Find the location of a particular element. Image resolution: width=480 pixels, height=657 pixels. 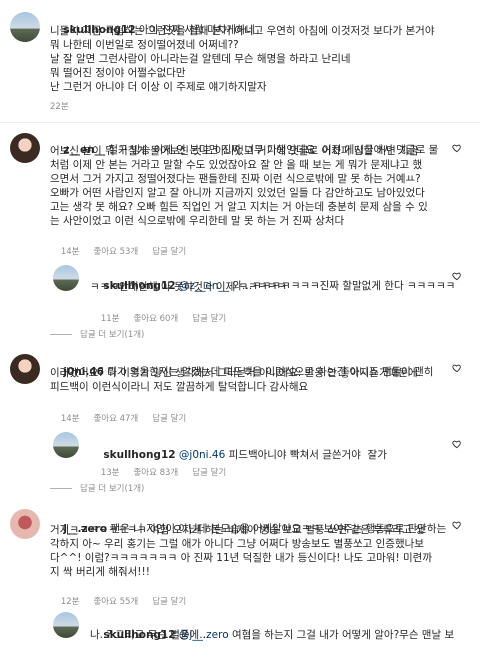

comment-time: 12분 is located at coordinates (70, 602).